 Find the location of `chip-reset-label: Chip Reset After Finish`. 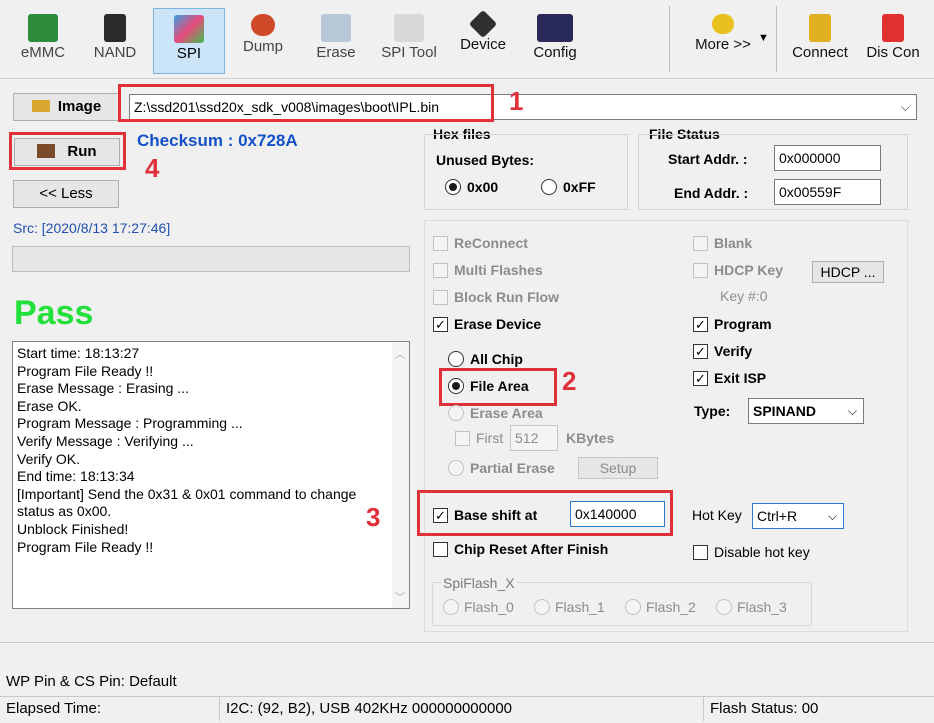

chip-reset-label: Chip Reset After Finish is located at coordinates (531, 549).